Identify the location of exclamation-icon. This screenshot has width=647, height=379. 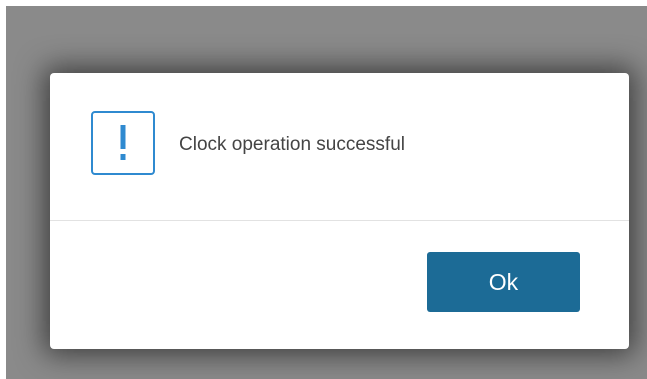
(123, 143).